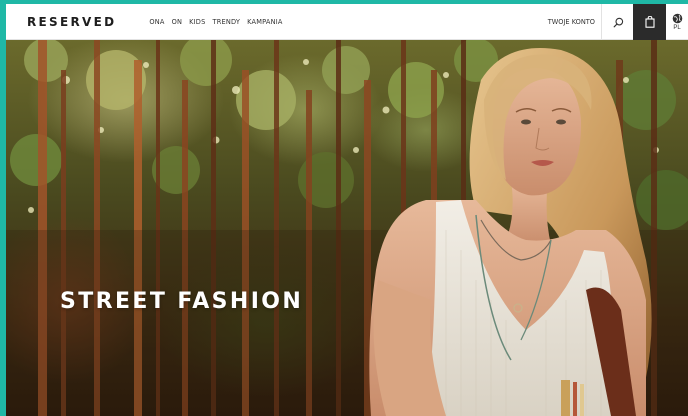 Image resolution: width=688 pixels, height=416 pixels. I want to click on shopping-bag-icon, so click(649, 22).